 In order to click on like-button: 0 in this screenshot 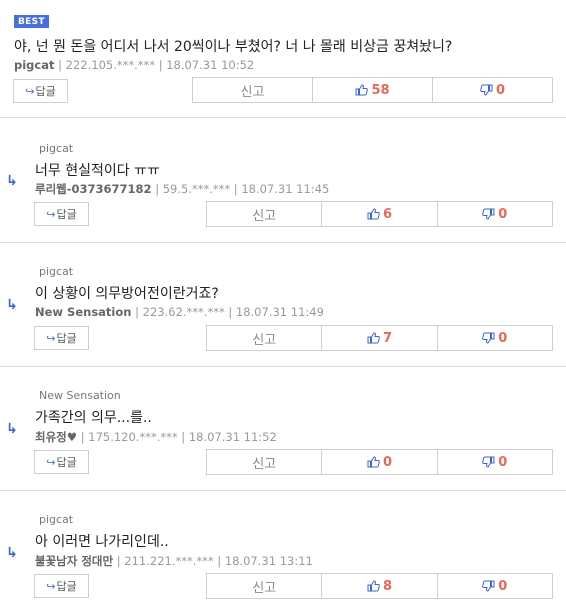, I will do `click(380, 462)`.